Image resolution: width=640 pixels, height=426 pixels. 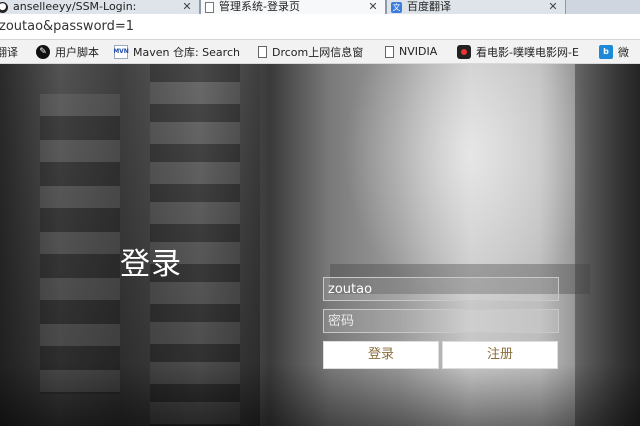 I want to click on bookmark-label: NVIDIA, so click(x=418, y=51).